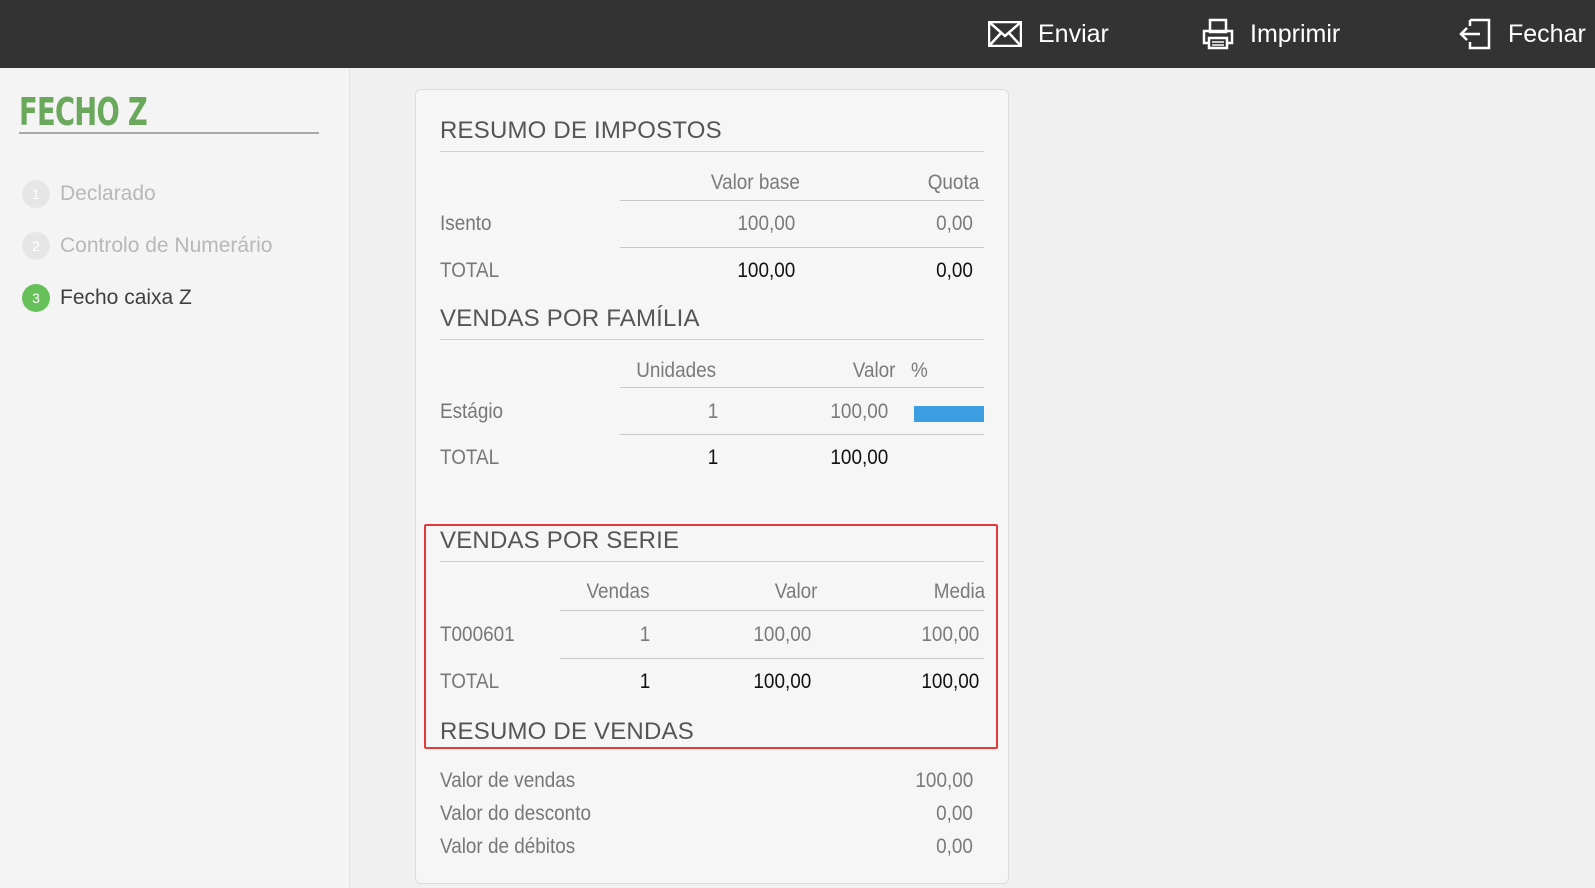 The width and height of the screenshot is (1595, 888). What do you see at coordinates (954, 223) in the screenshot?
I see `taxes-row-quota: 0,00` at bounding box center [954, 223].